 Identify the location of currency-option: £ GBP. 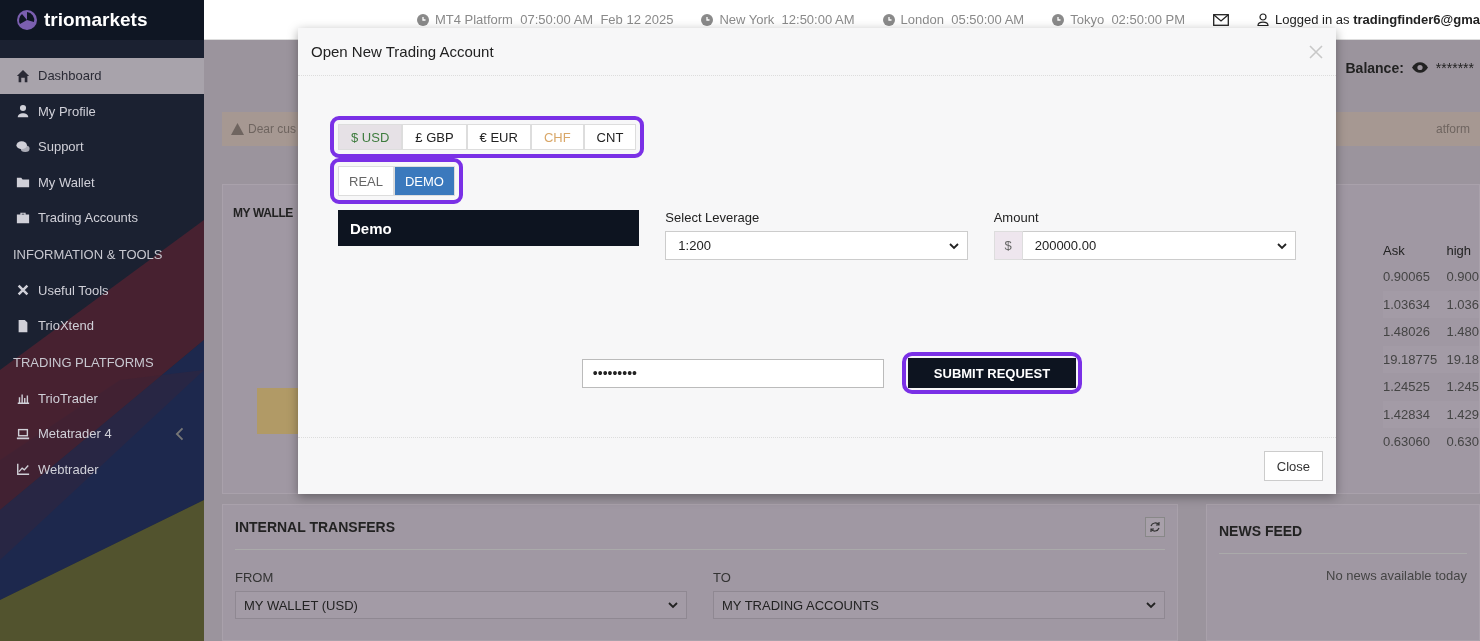
(434, 137).